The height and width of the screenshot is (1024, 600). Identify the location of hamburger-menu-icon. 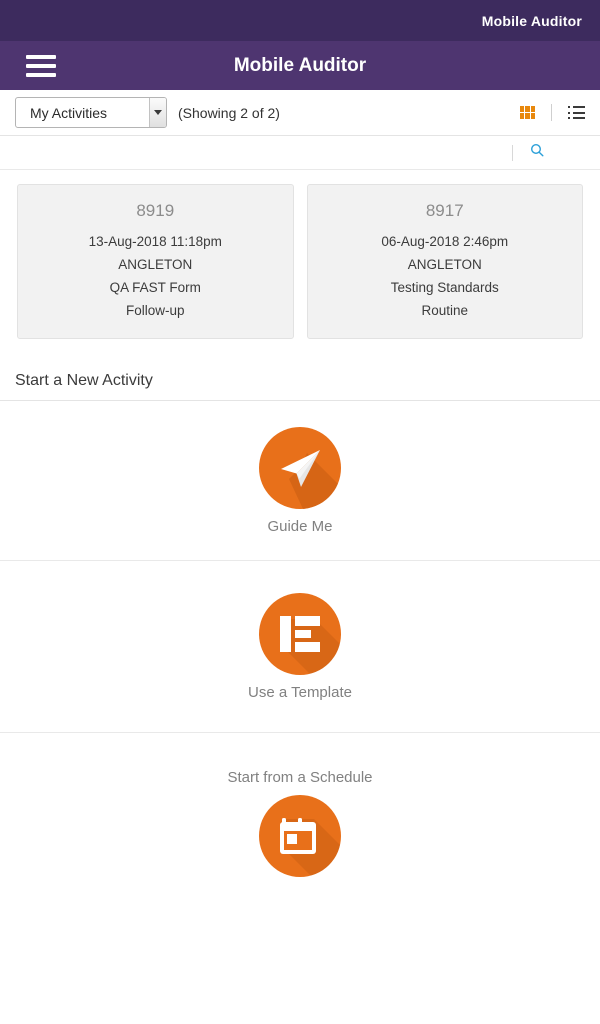
(41, 65).